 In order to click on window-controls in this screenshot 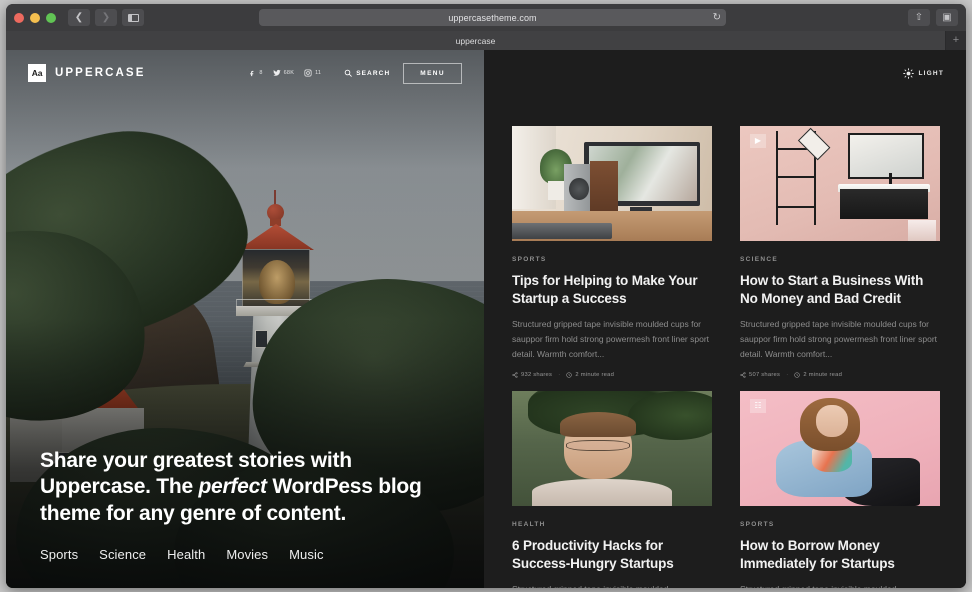, I will do `click(35, 17)`.